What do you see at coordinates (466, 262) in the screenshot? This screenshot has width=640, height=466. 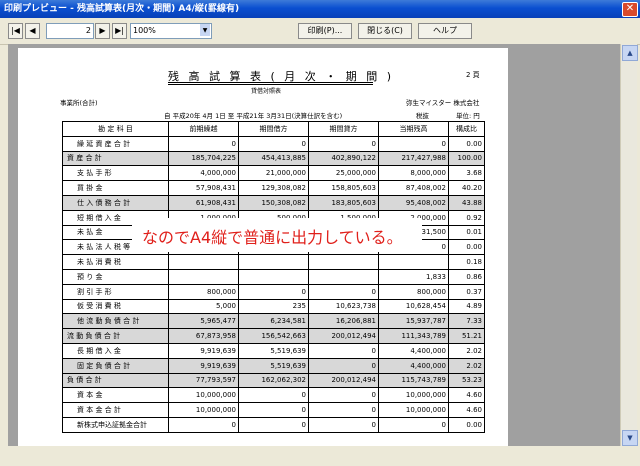 I see `value-cell: 0.18` at bounding box center [466, 262].